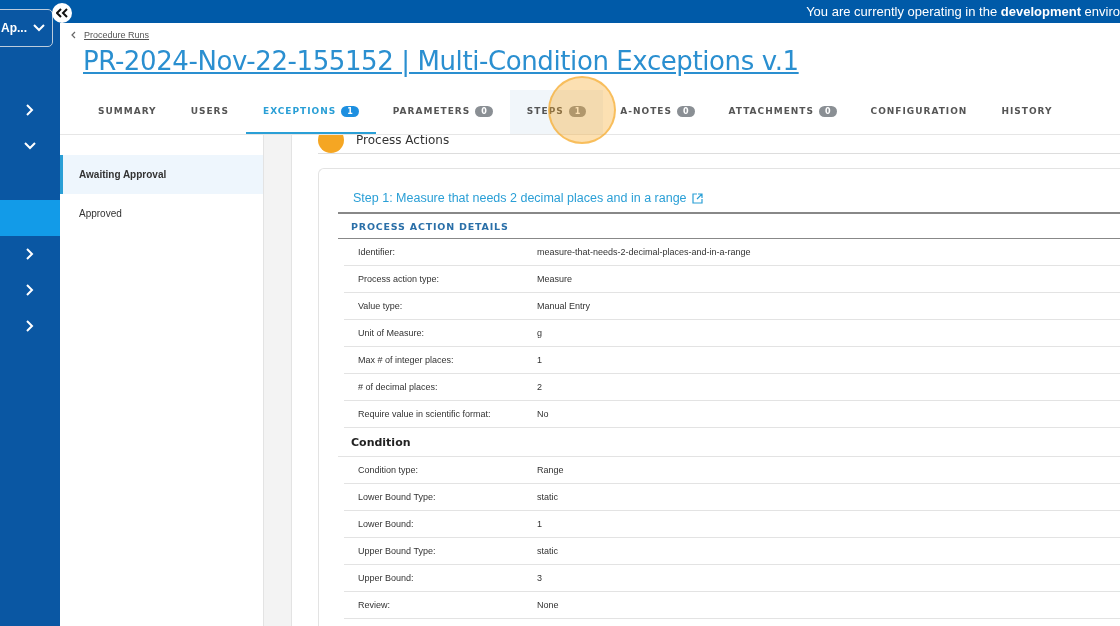 Image resolution: width=1120 pixels, height=626 pixels. I want to click on filter-item: Approved, so click(161, 213).